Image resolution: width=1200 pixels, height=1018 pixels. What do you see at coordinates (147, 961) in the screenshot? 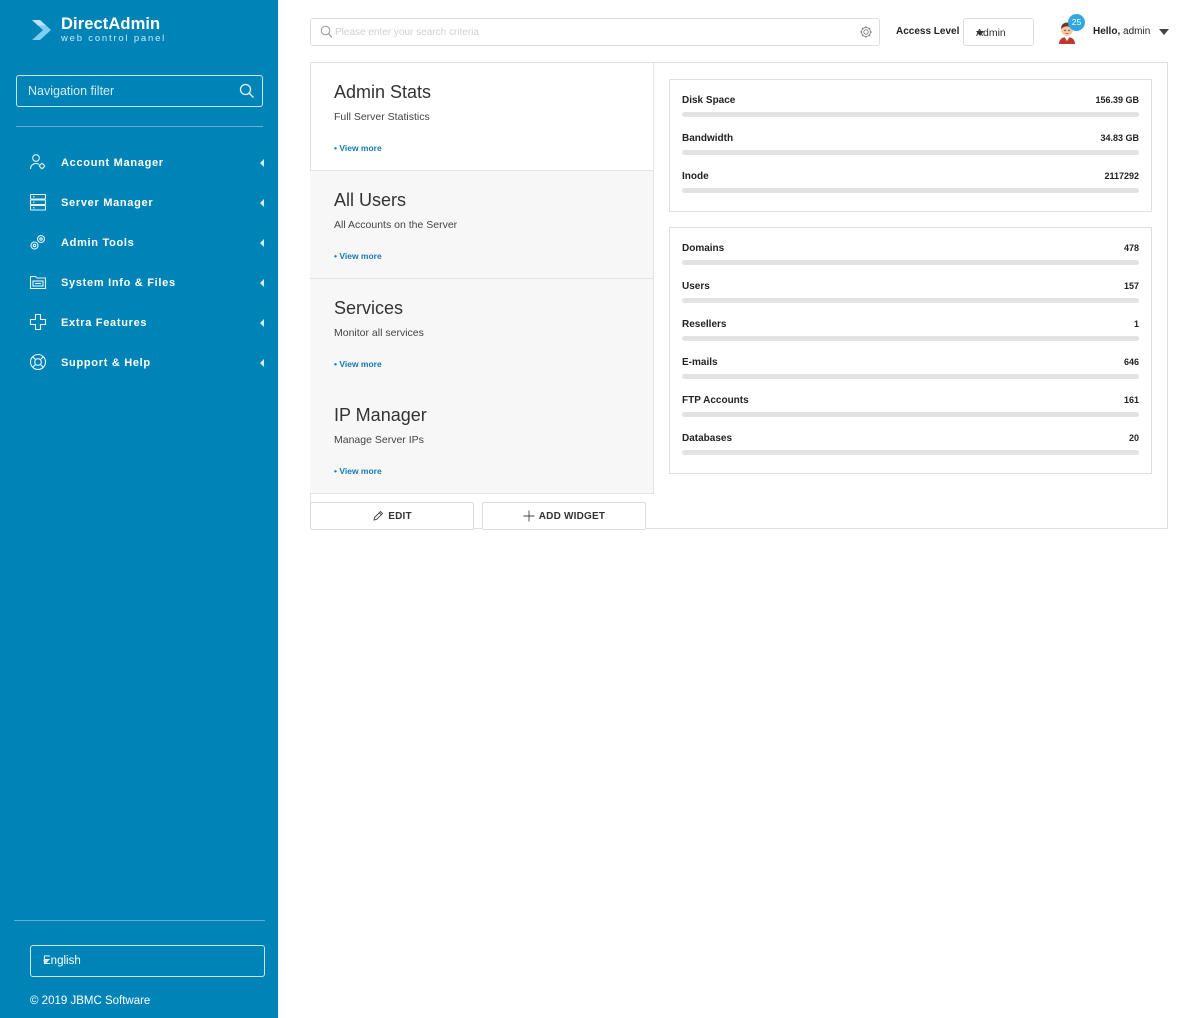
I see `language-select: English` at bounding box center [147, 961].